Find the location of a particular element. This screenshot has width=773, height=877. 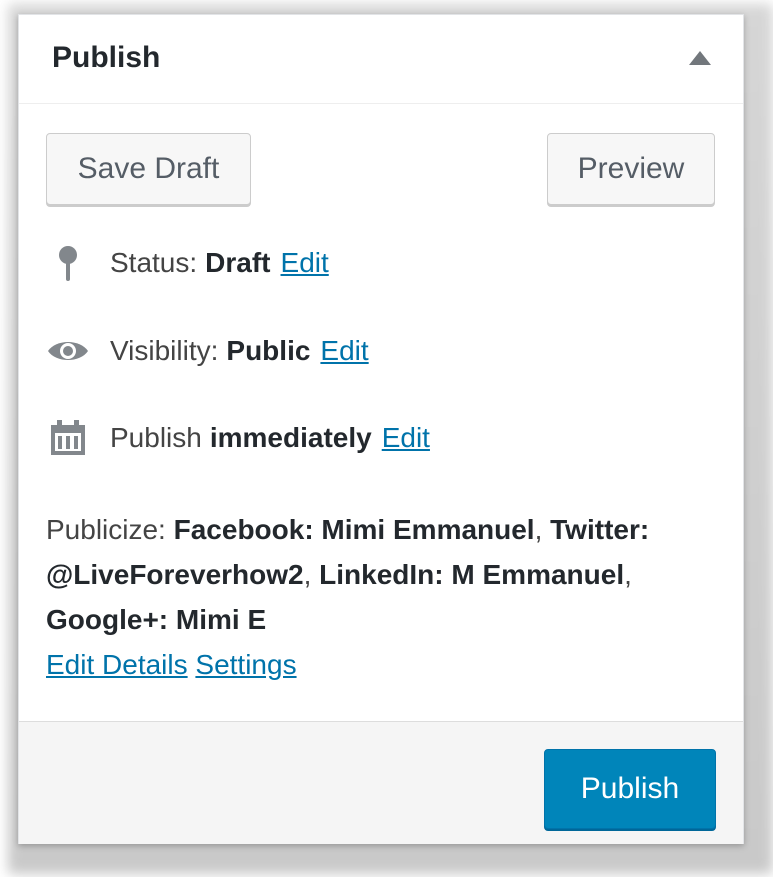

visibility-label: Visibility: is located at coordinates (164, 350).